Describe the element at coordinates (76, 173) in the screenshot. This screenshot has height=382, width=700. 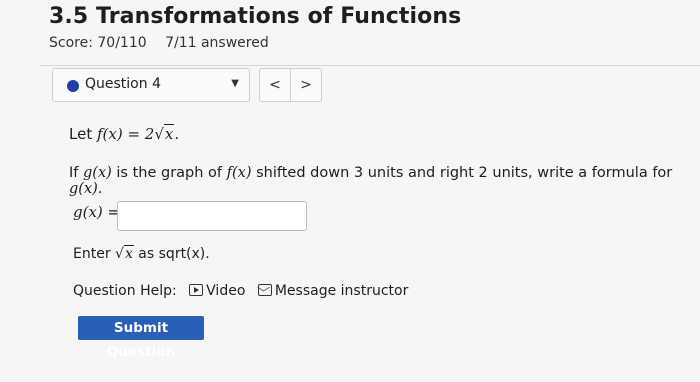
I see `if-text: If` at that location.